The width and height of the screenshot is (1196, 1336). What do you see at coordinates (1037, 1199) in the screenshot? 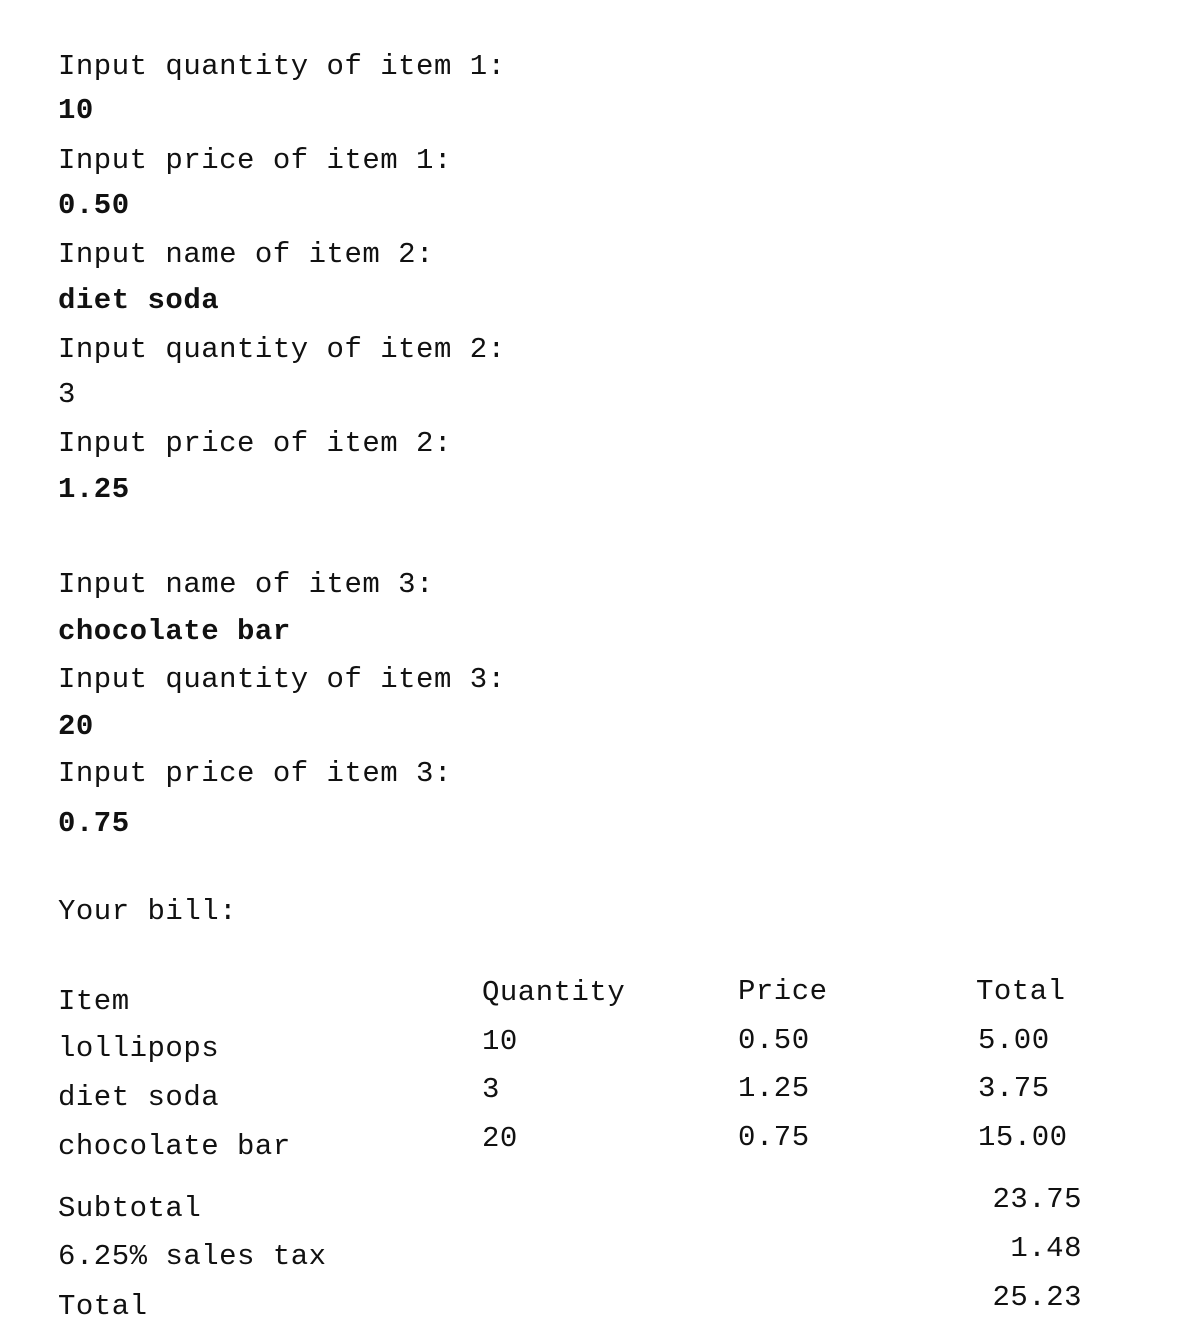
I see `subtotal-value: 23.75` at bounding box center [1037, 1199].